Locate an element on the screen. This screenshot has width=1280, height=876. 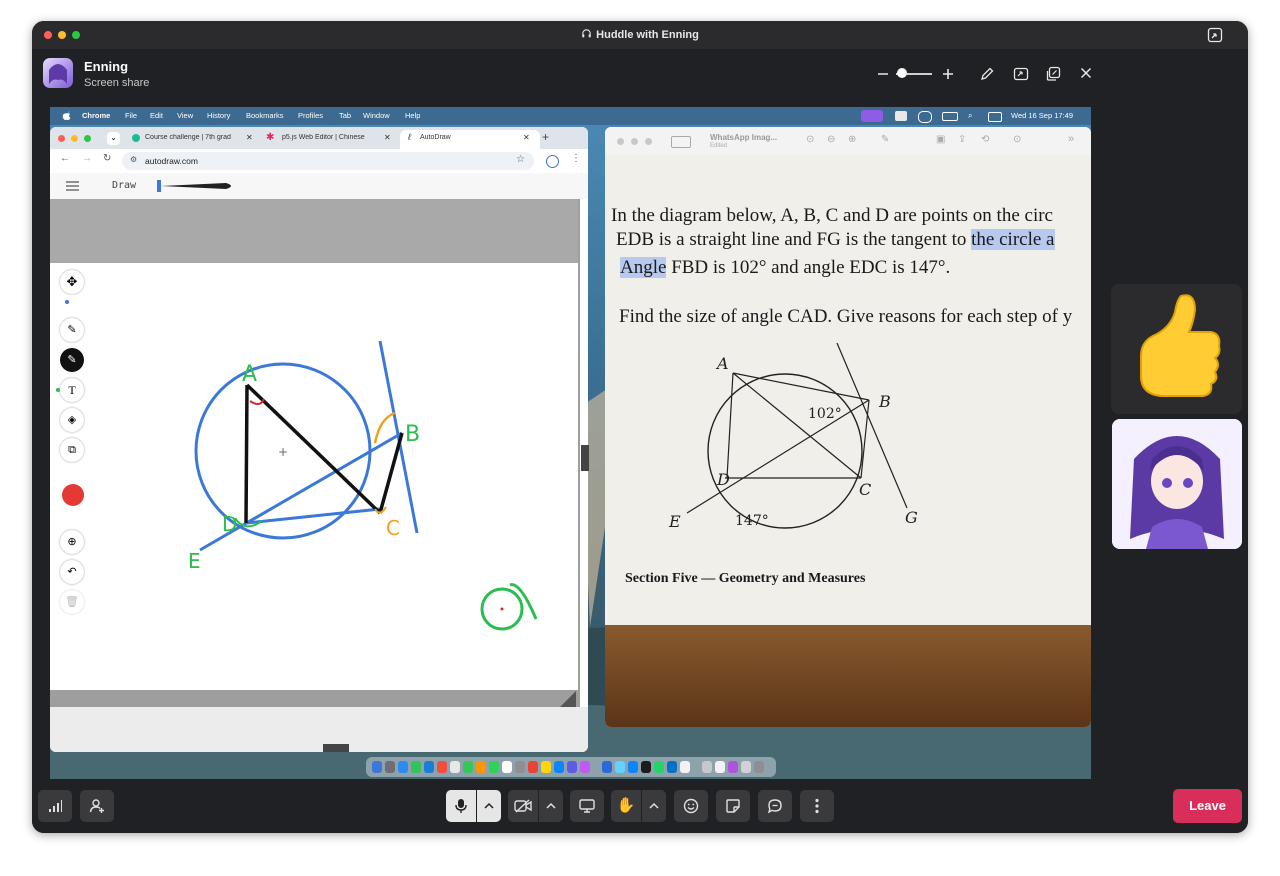
mac-dock is located at coordinates (571, 767).